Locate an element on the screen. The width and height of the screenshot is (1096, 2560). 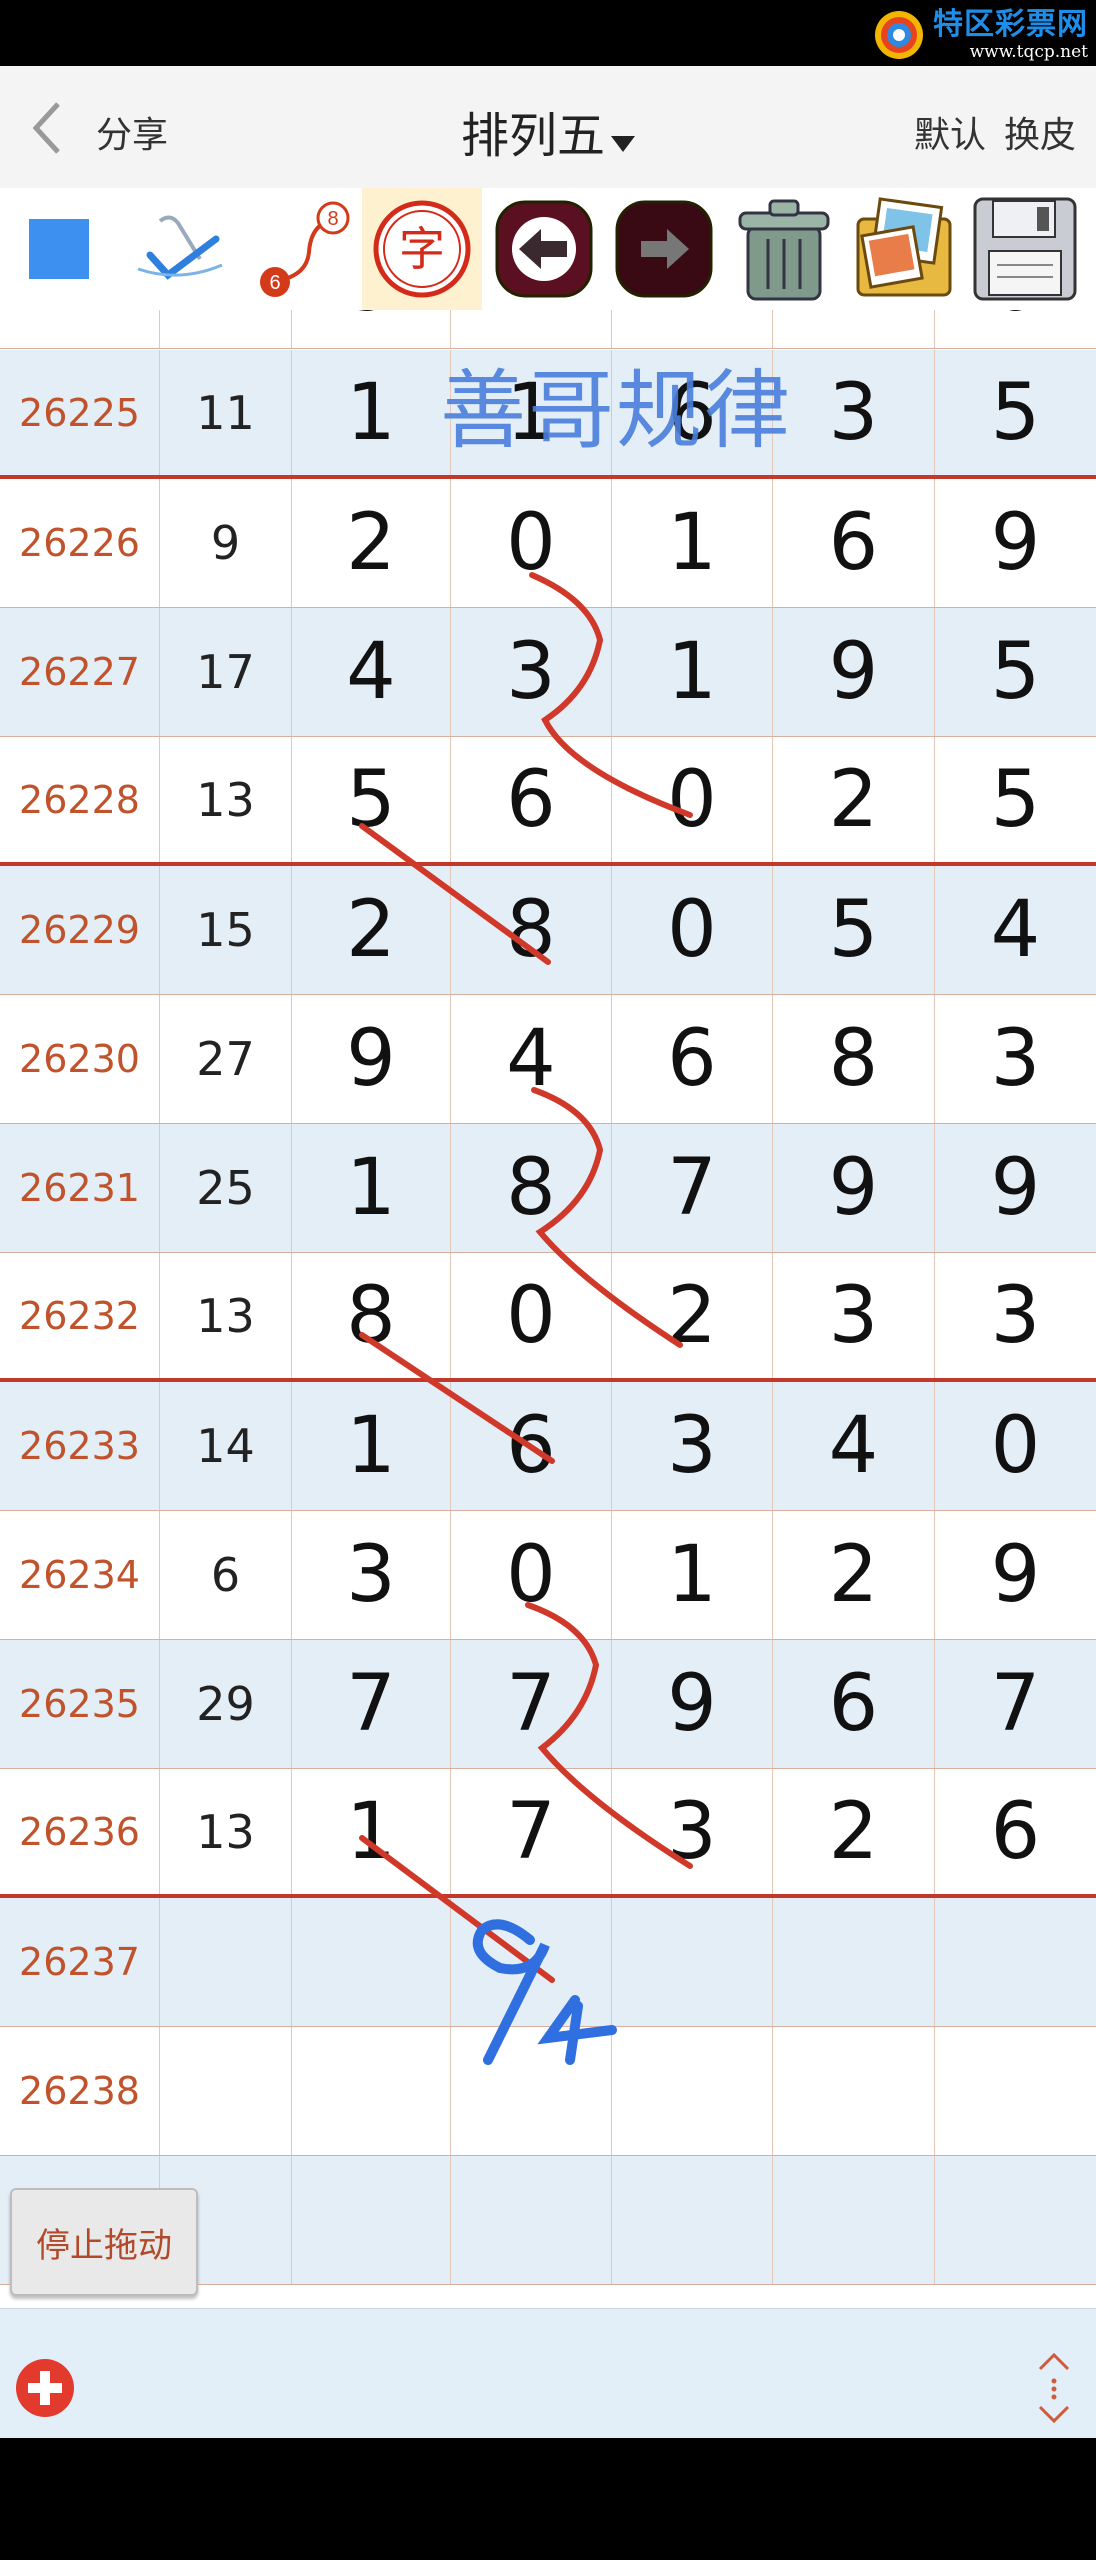
text-tool: 字 is located at coordinates (422, 249).